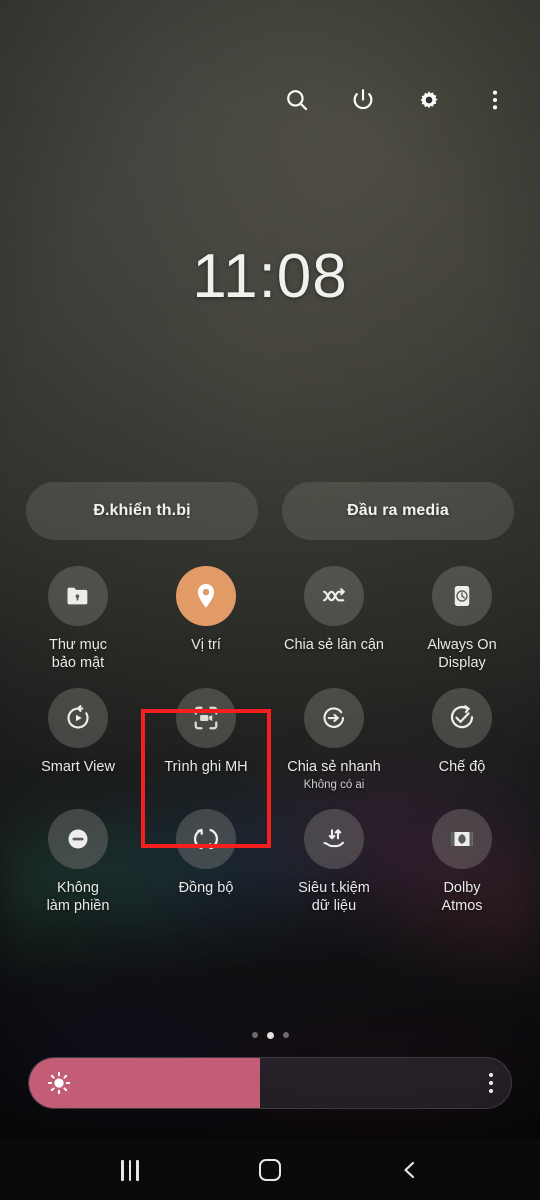  I want to click on home-button, so click(270, 1170).